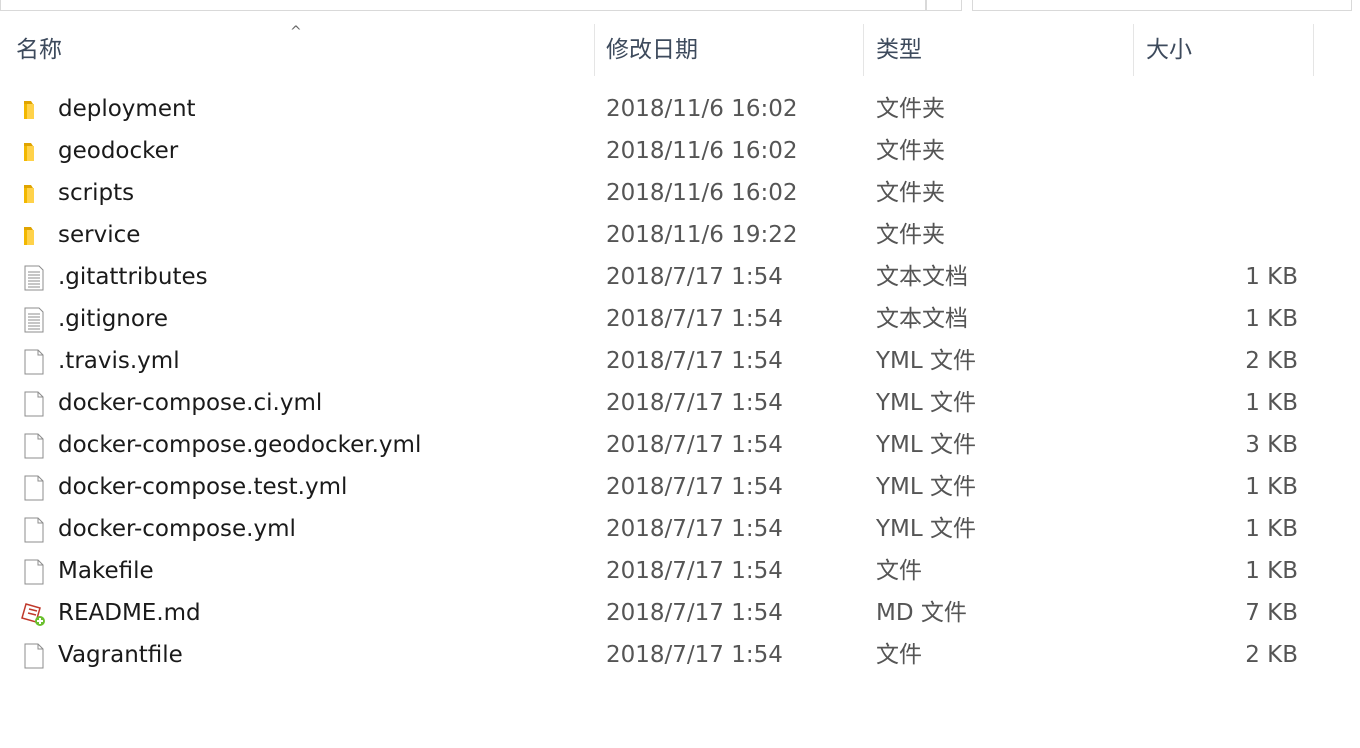 The image size is (1360, 748). Describe the element at coordinates (118, 151) in the screenshot. I see `file-name: geodocker` at that location.